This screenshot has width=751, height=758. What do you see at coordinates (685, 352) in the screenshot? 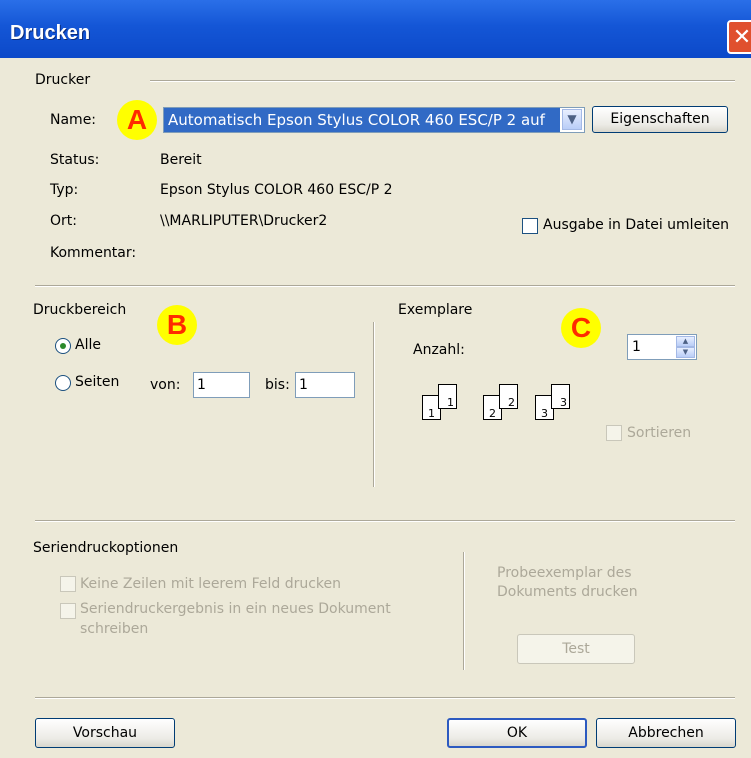
I see `spin-down-icon: ▼` at bounding box center [685, 352].